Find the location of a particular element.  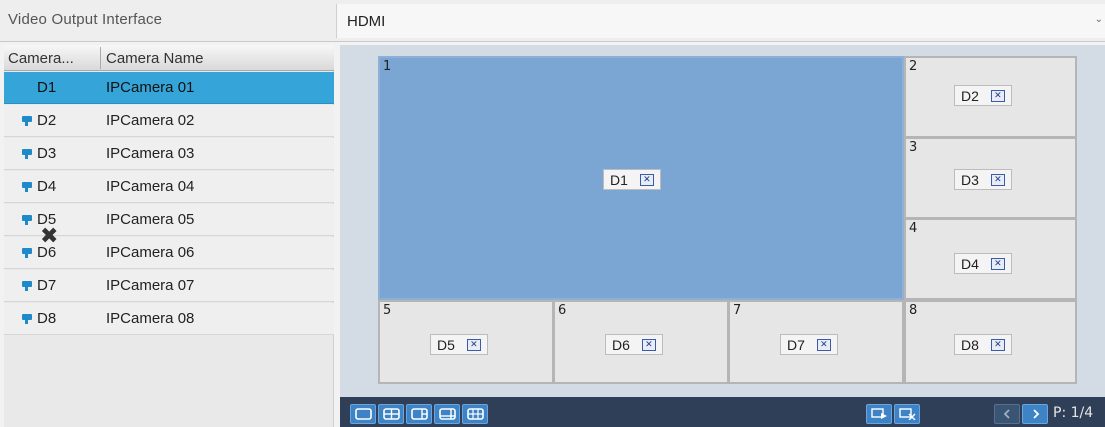

layout-8-button is located at coordinates (447, 414).